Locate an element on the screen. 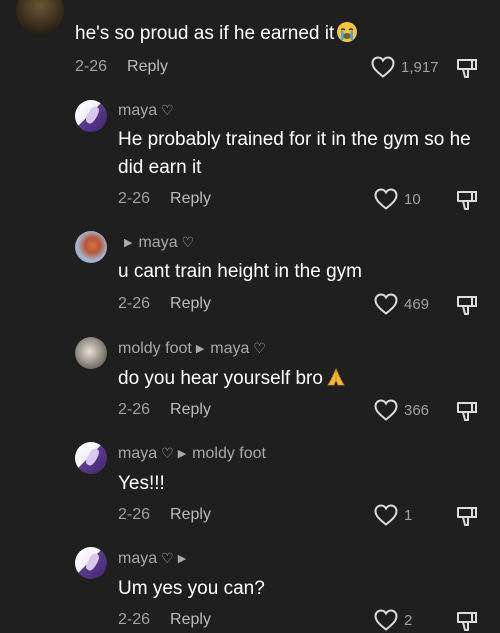 The image size is (500, 633). reply-to-name: moldy foot is located at coordinates (229, 453).